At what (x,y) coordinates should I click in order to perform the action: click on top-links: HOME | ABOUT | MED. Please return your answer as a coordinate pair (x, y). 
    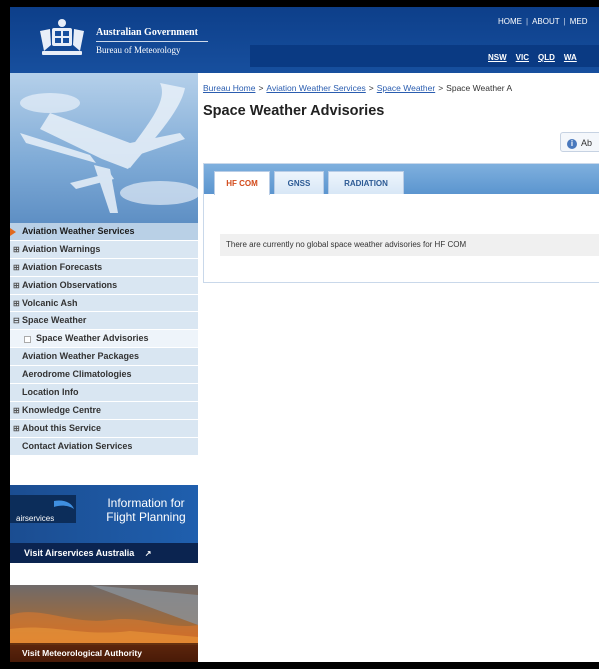
    Looking at the image, I should click on (543, 21).